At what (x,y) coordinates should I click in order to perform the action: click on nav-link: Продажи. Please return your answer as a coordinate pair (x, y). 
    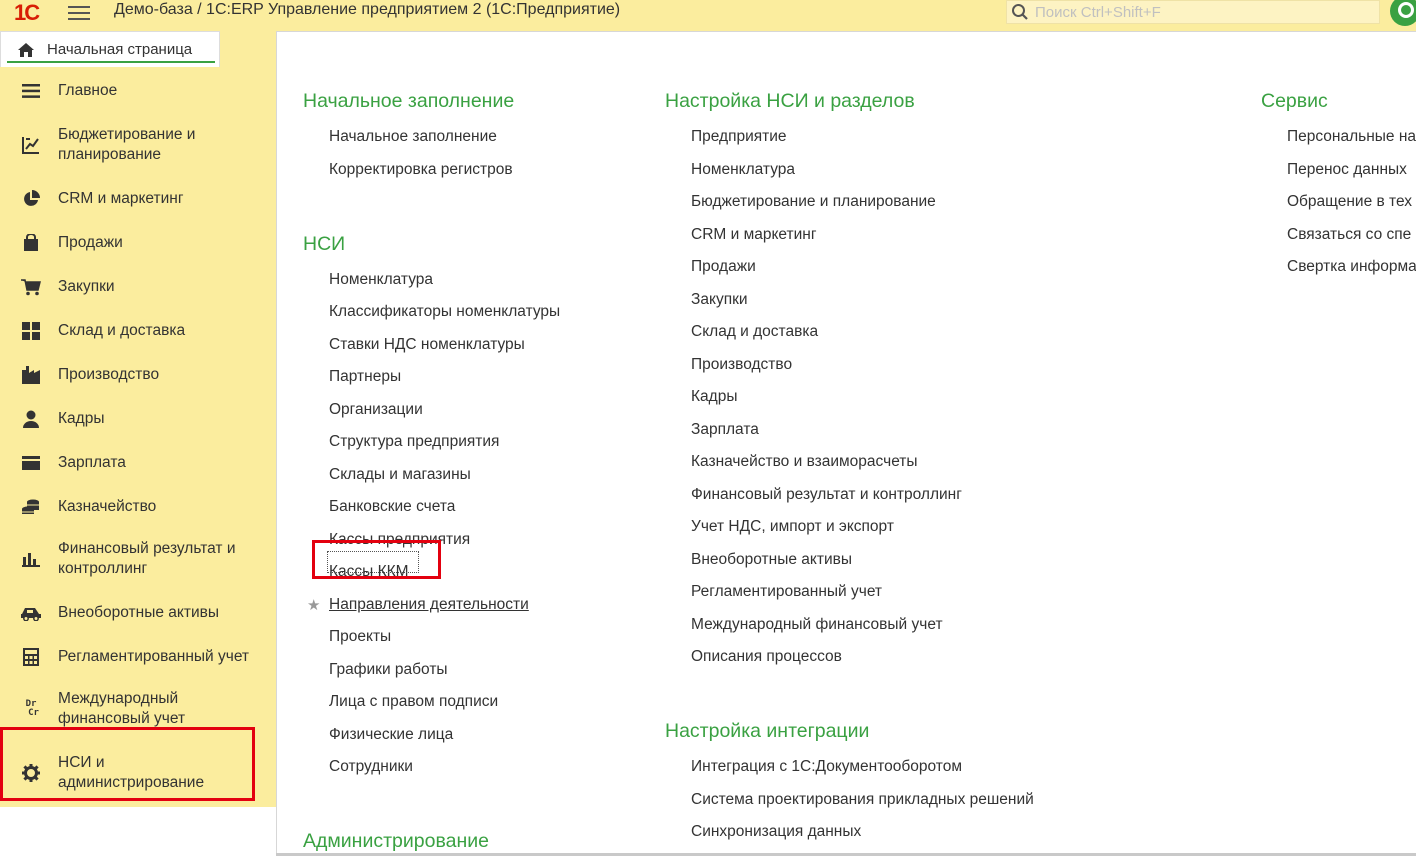
    Looking at the image, I should click on (723, 267).